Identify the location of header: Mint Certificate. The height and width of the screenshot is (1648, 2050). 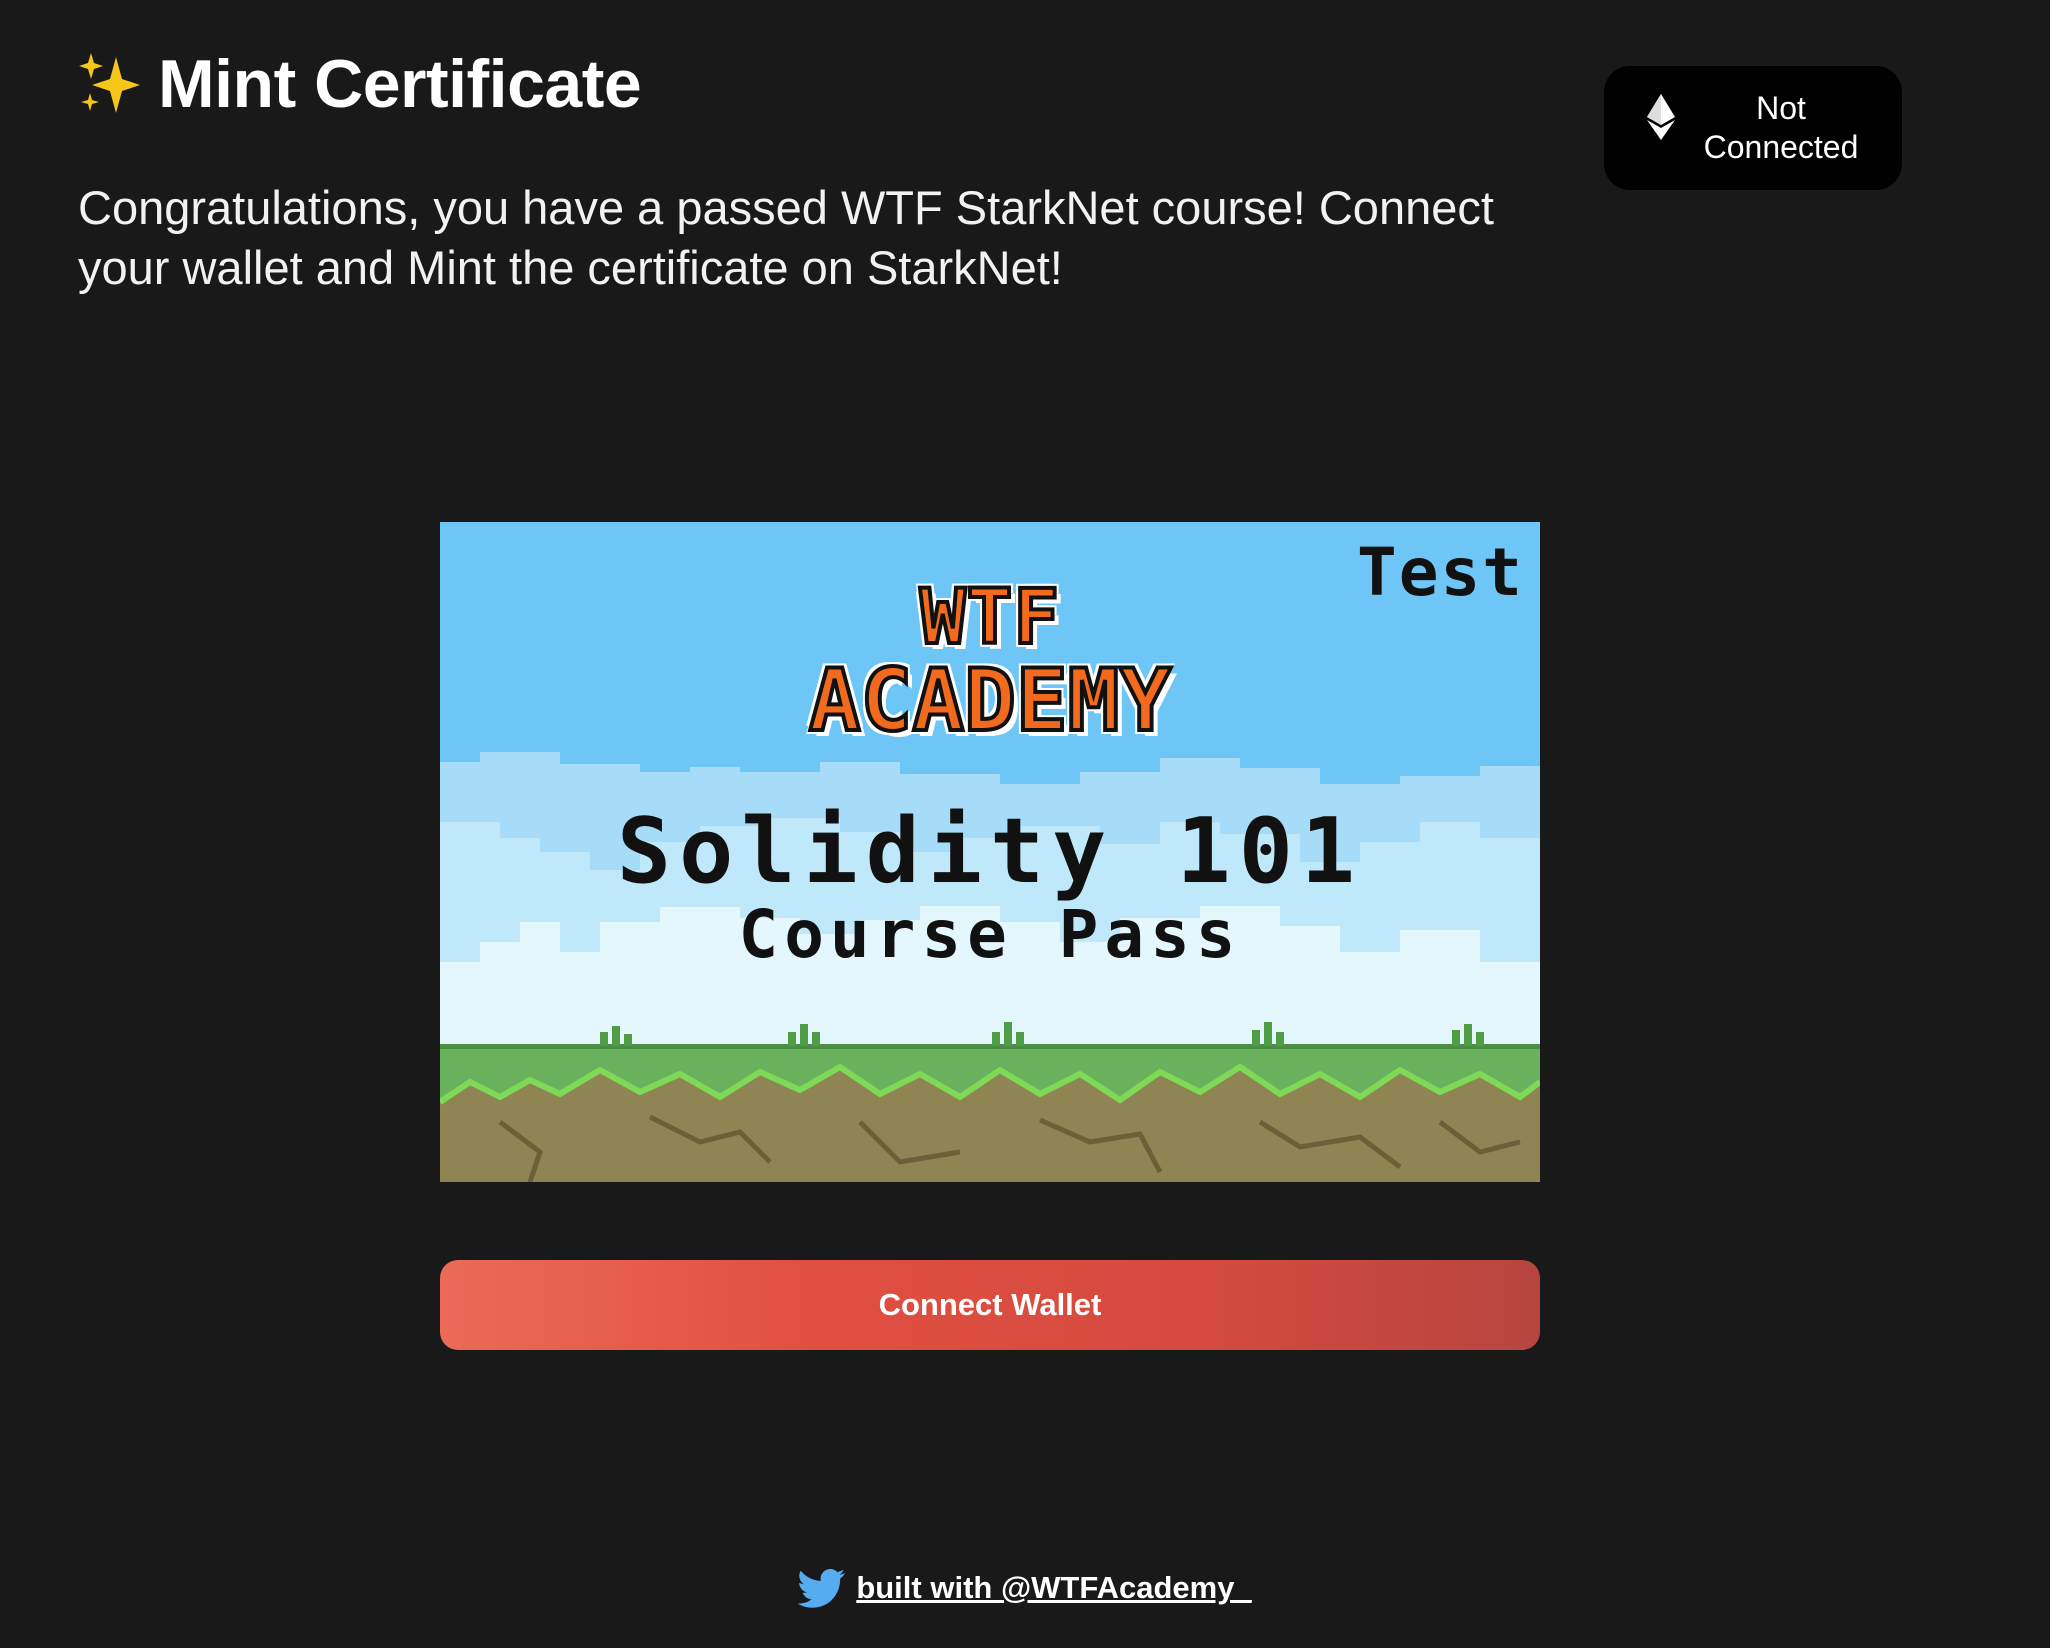
(360, 84).